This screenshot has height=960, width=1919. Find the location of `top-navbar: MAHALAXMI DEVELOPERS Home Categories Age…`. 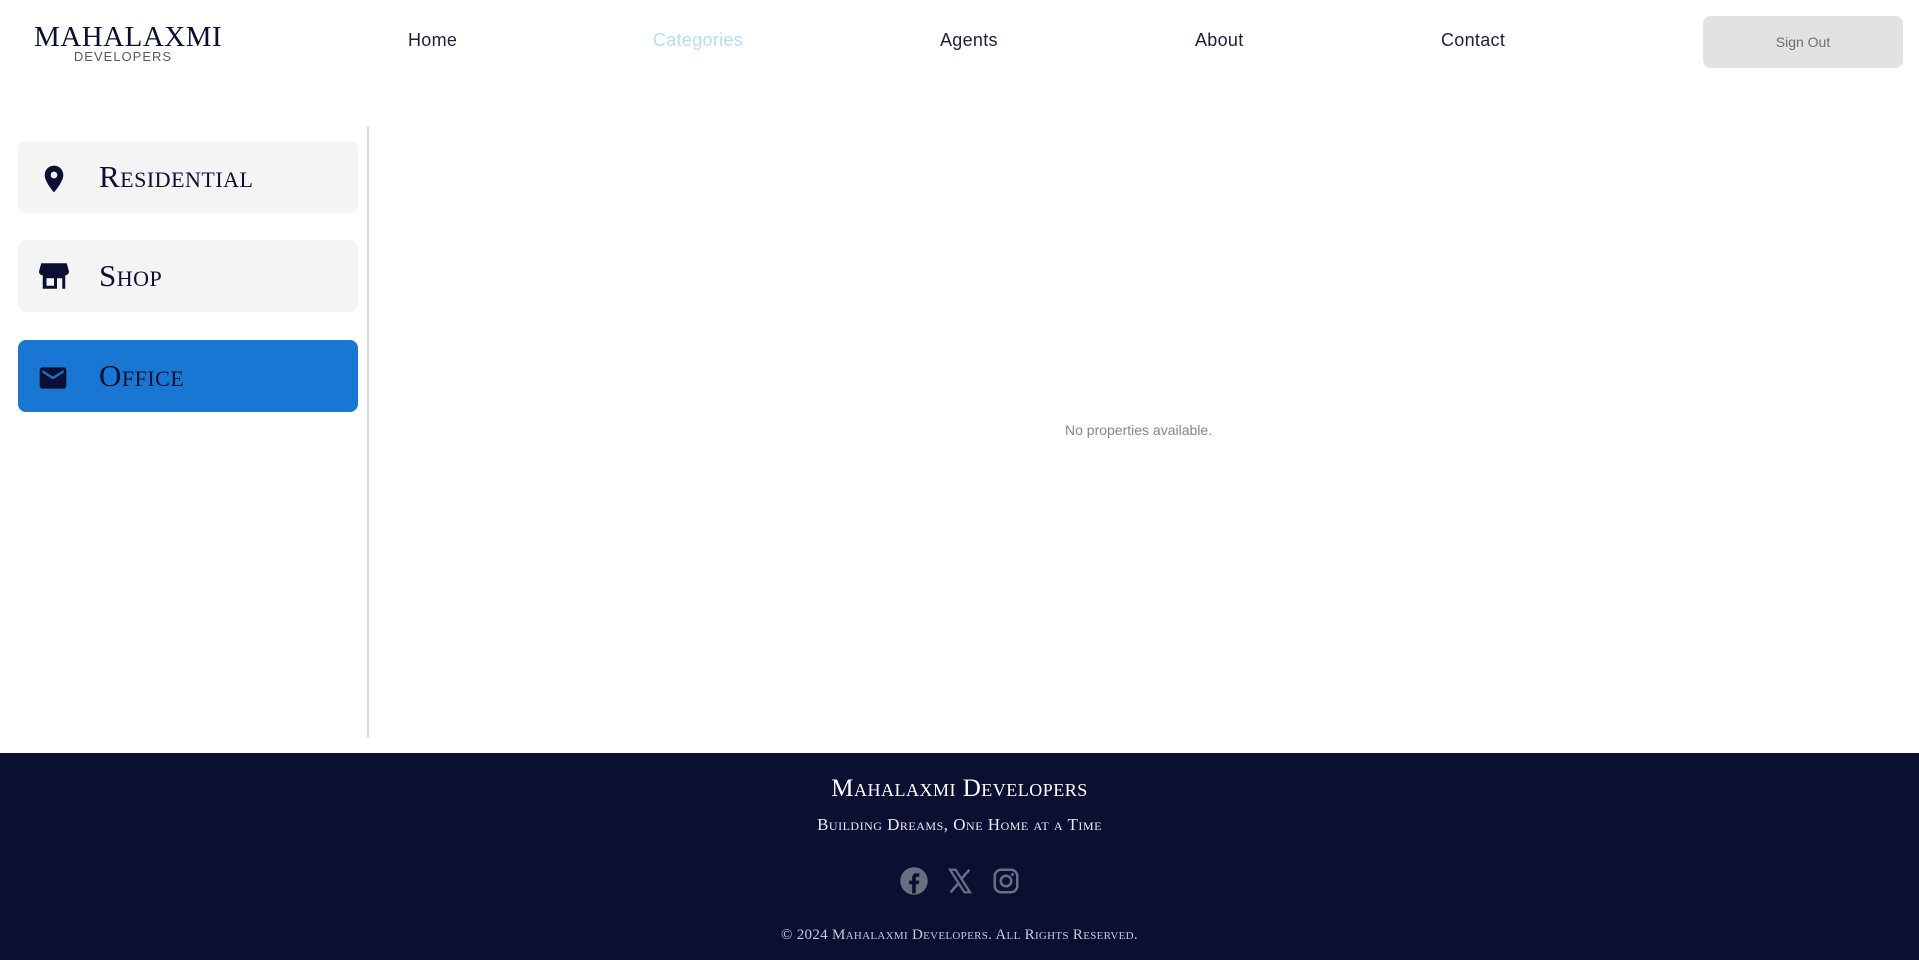

top-navbar: MAHALAXMI DEVELOPERS Home Categories Age… is located at coordinates (959, 42).